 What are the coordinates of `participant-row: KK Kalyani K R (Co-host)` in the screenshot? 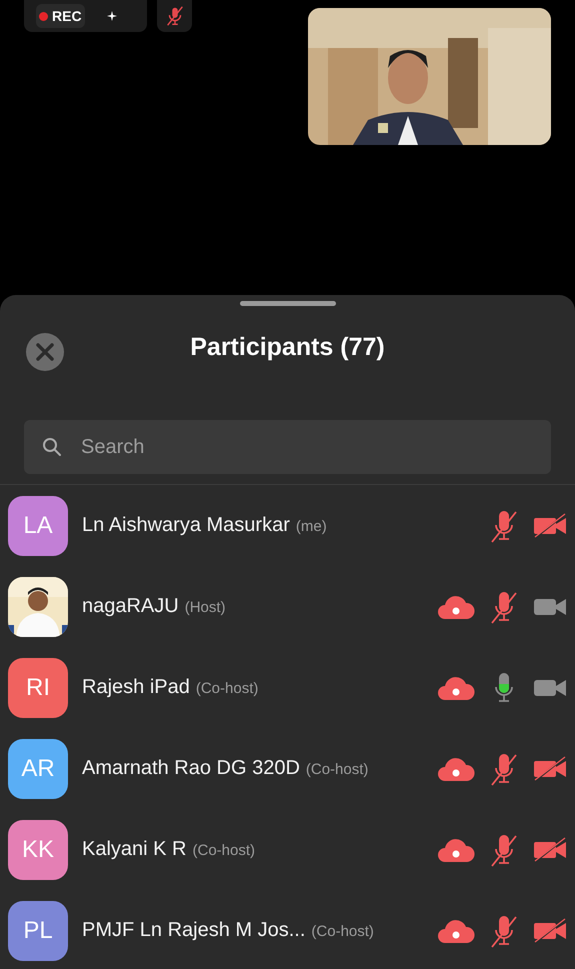 It's located at (287, 849).